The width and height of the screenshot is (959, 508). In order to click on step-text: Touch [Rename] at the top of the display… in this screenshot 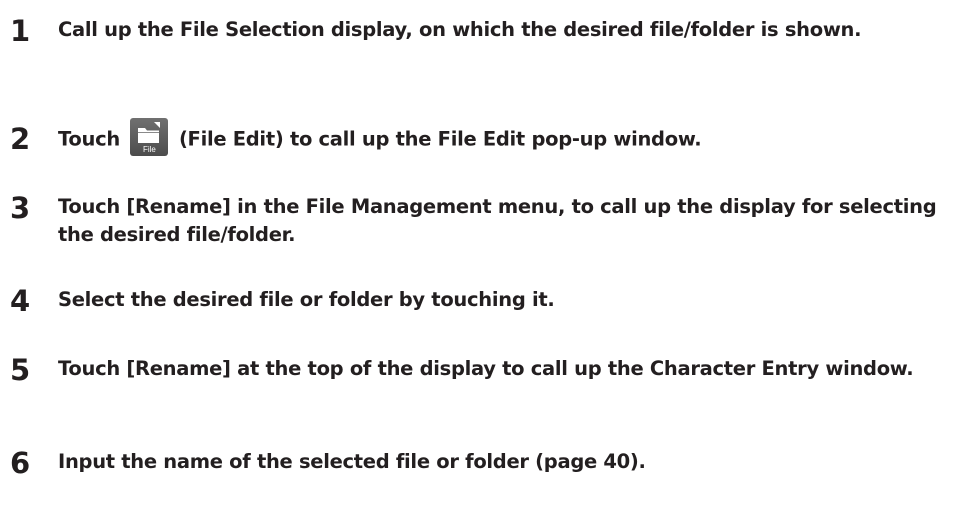, I will do `click(486, 368)`.